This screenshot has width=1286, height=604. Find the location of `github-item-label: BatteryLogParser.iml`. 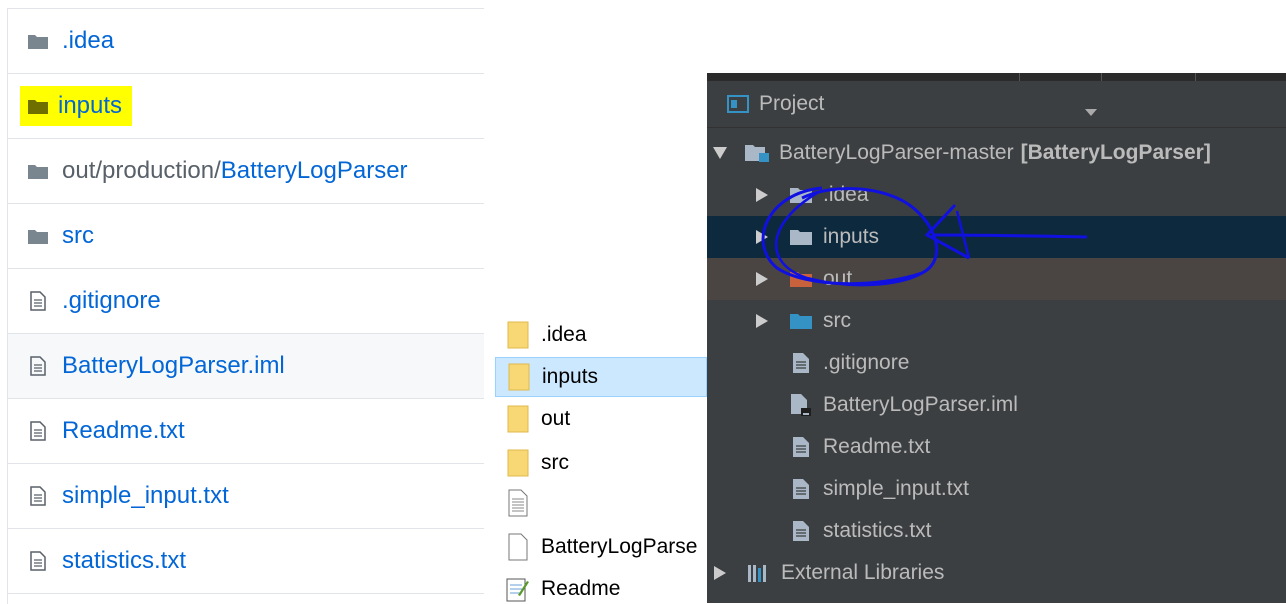

github-item-label: BatteryLogParser.iml is located at coordinates (173, 366).